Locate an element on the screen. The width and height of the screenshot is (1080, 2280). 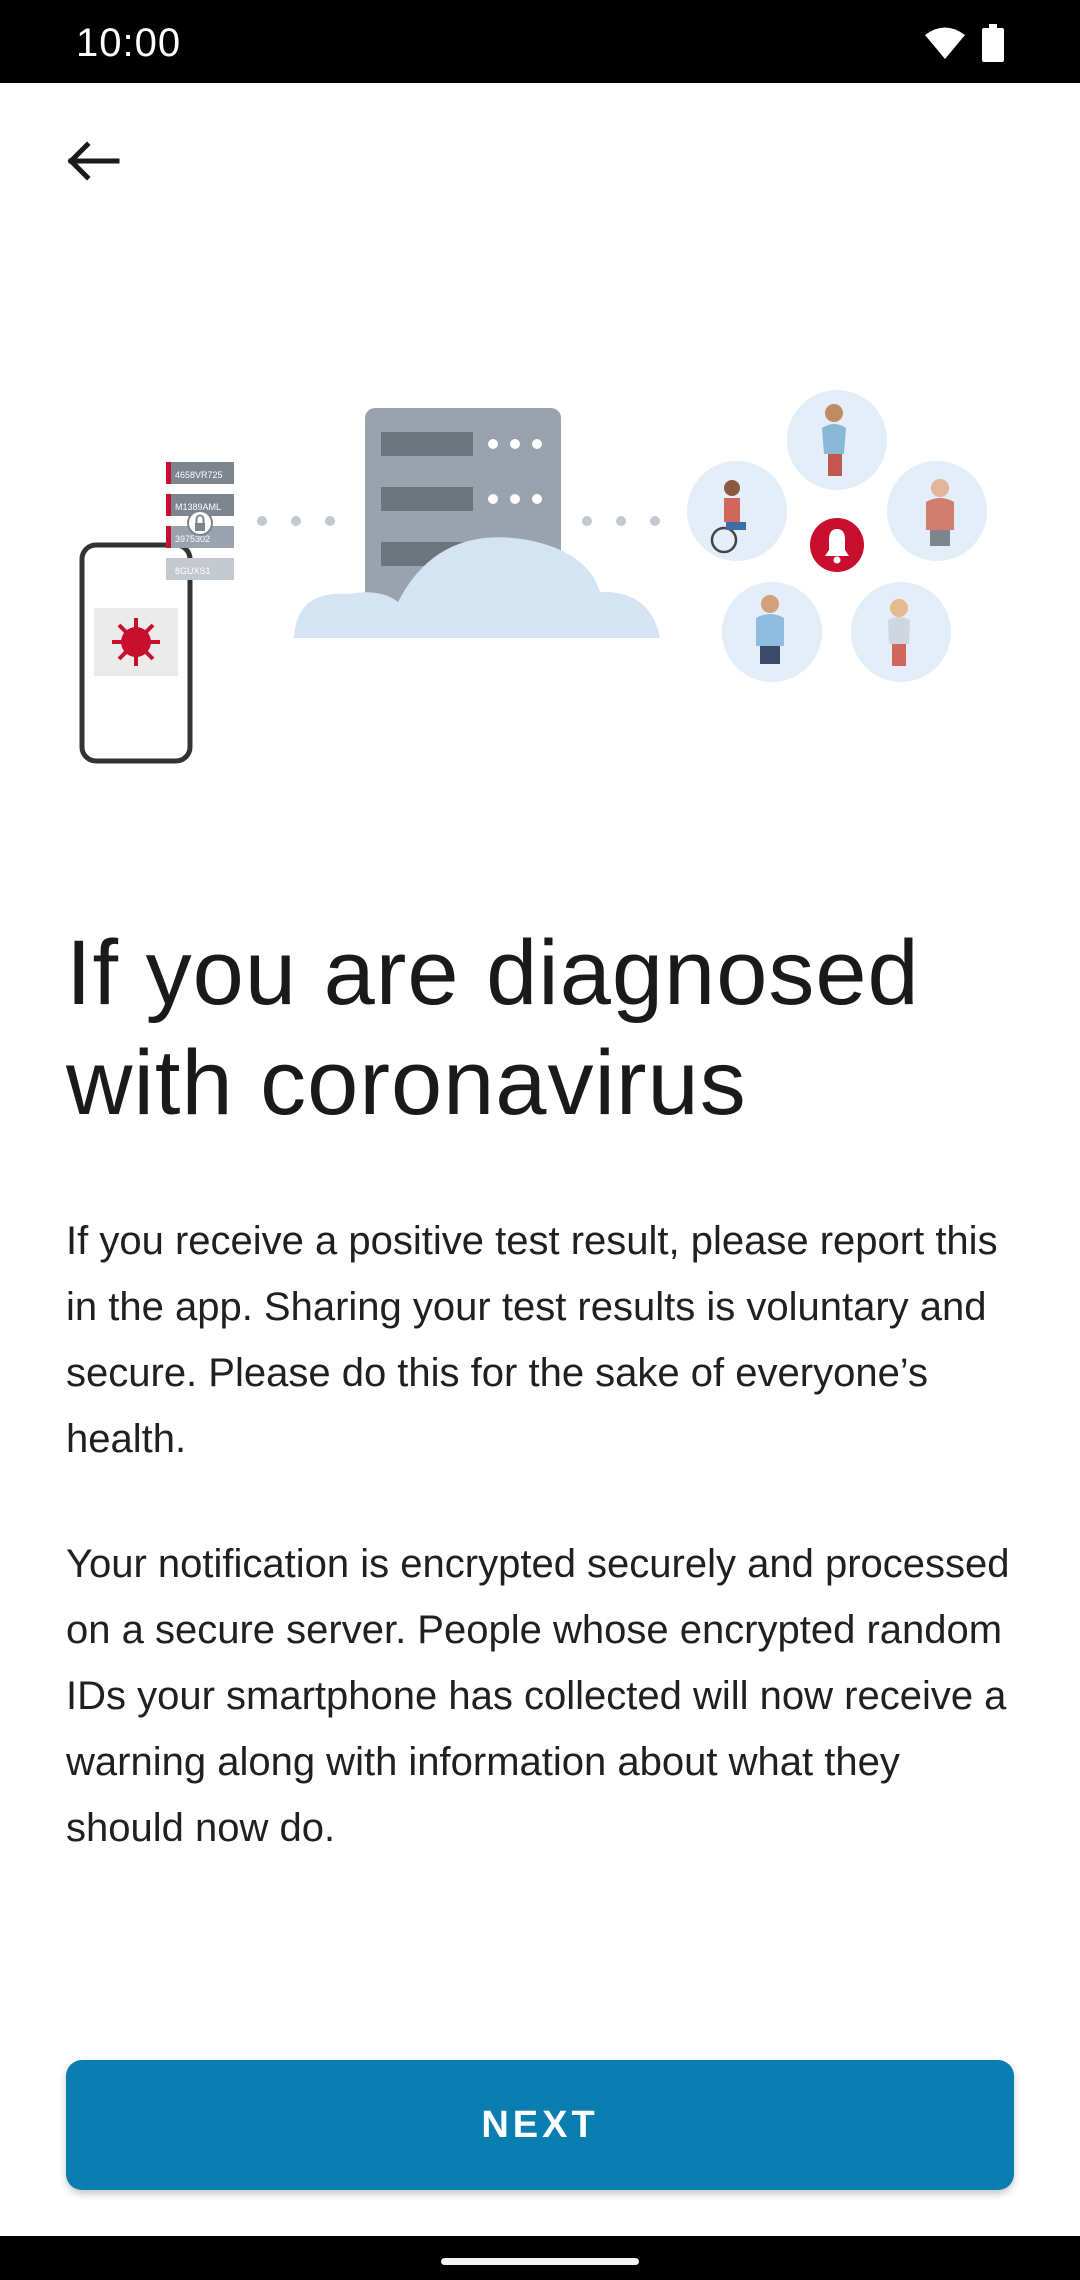
lock-icon is located at coordinates (200, 527).